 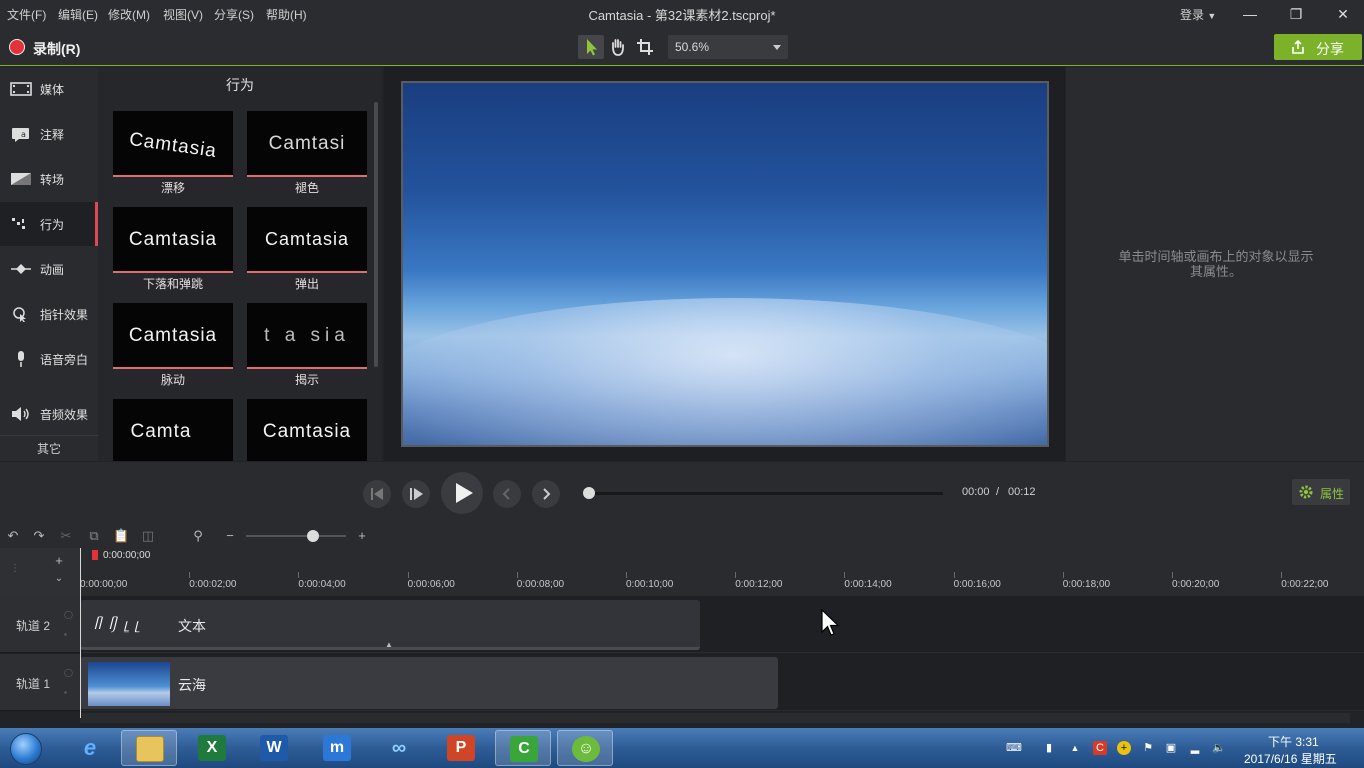 What do you see at coordinates (198, 536) in the screenshot?
I see `search-icon: ⚲` at bounding box center [198, 536].